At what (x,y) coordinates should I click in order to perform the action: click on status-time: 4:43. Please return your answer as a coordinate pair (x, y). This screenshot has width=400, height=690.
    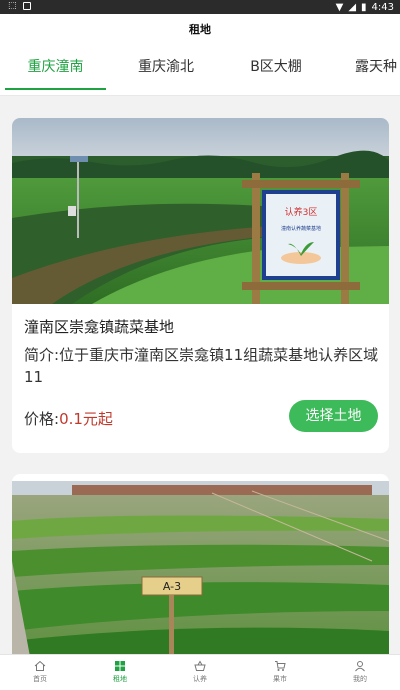
    Looking at the image, I should click on (382, 7).